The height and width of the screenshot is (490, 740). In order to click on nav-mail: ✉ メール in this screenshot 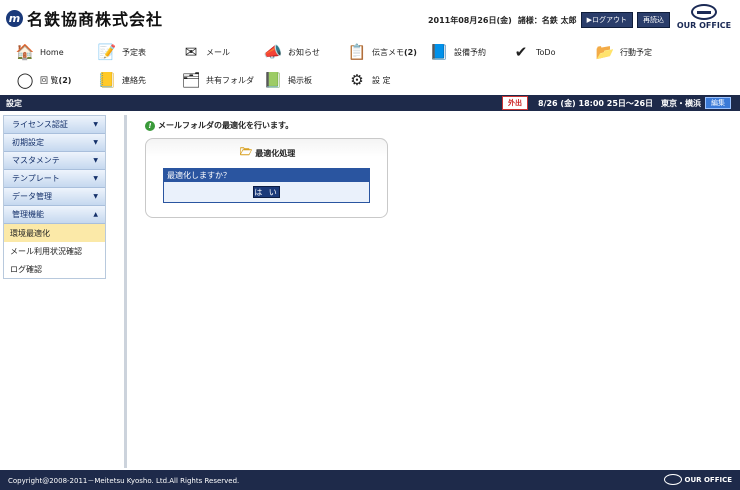, I will do `click(205, 52)`.